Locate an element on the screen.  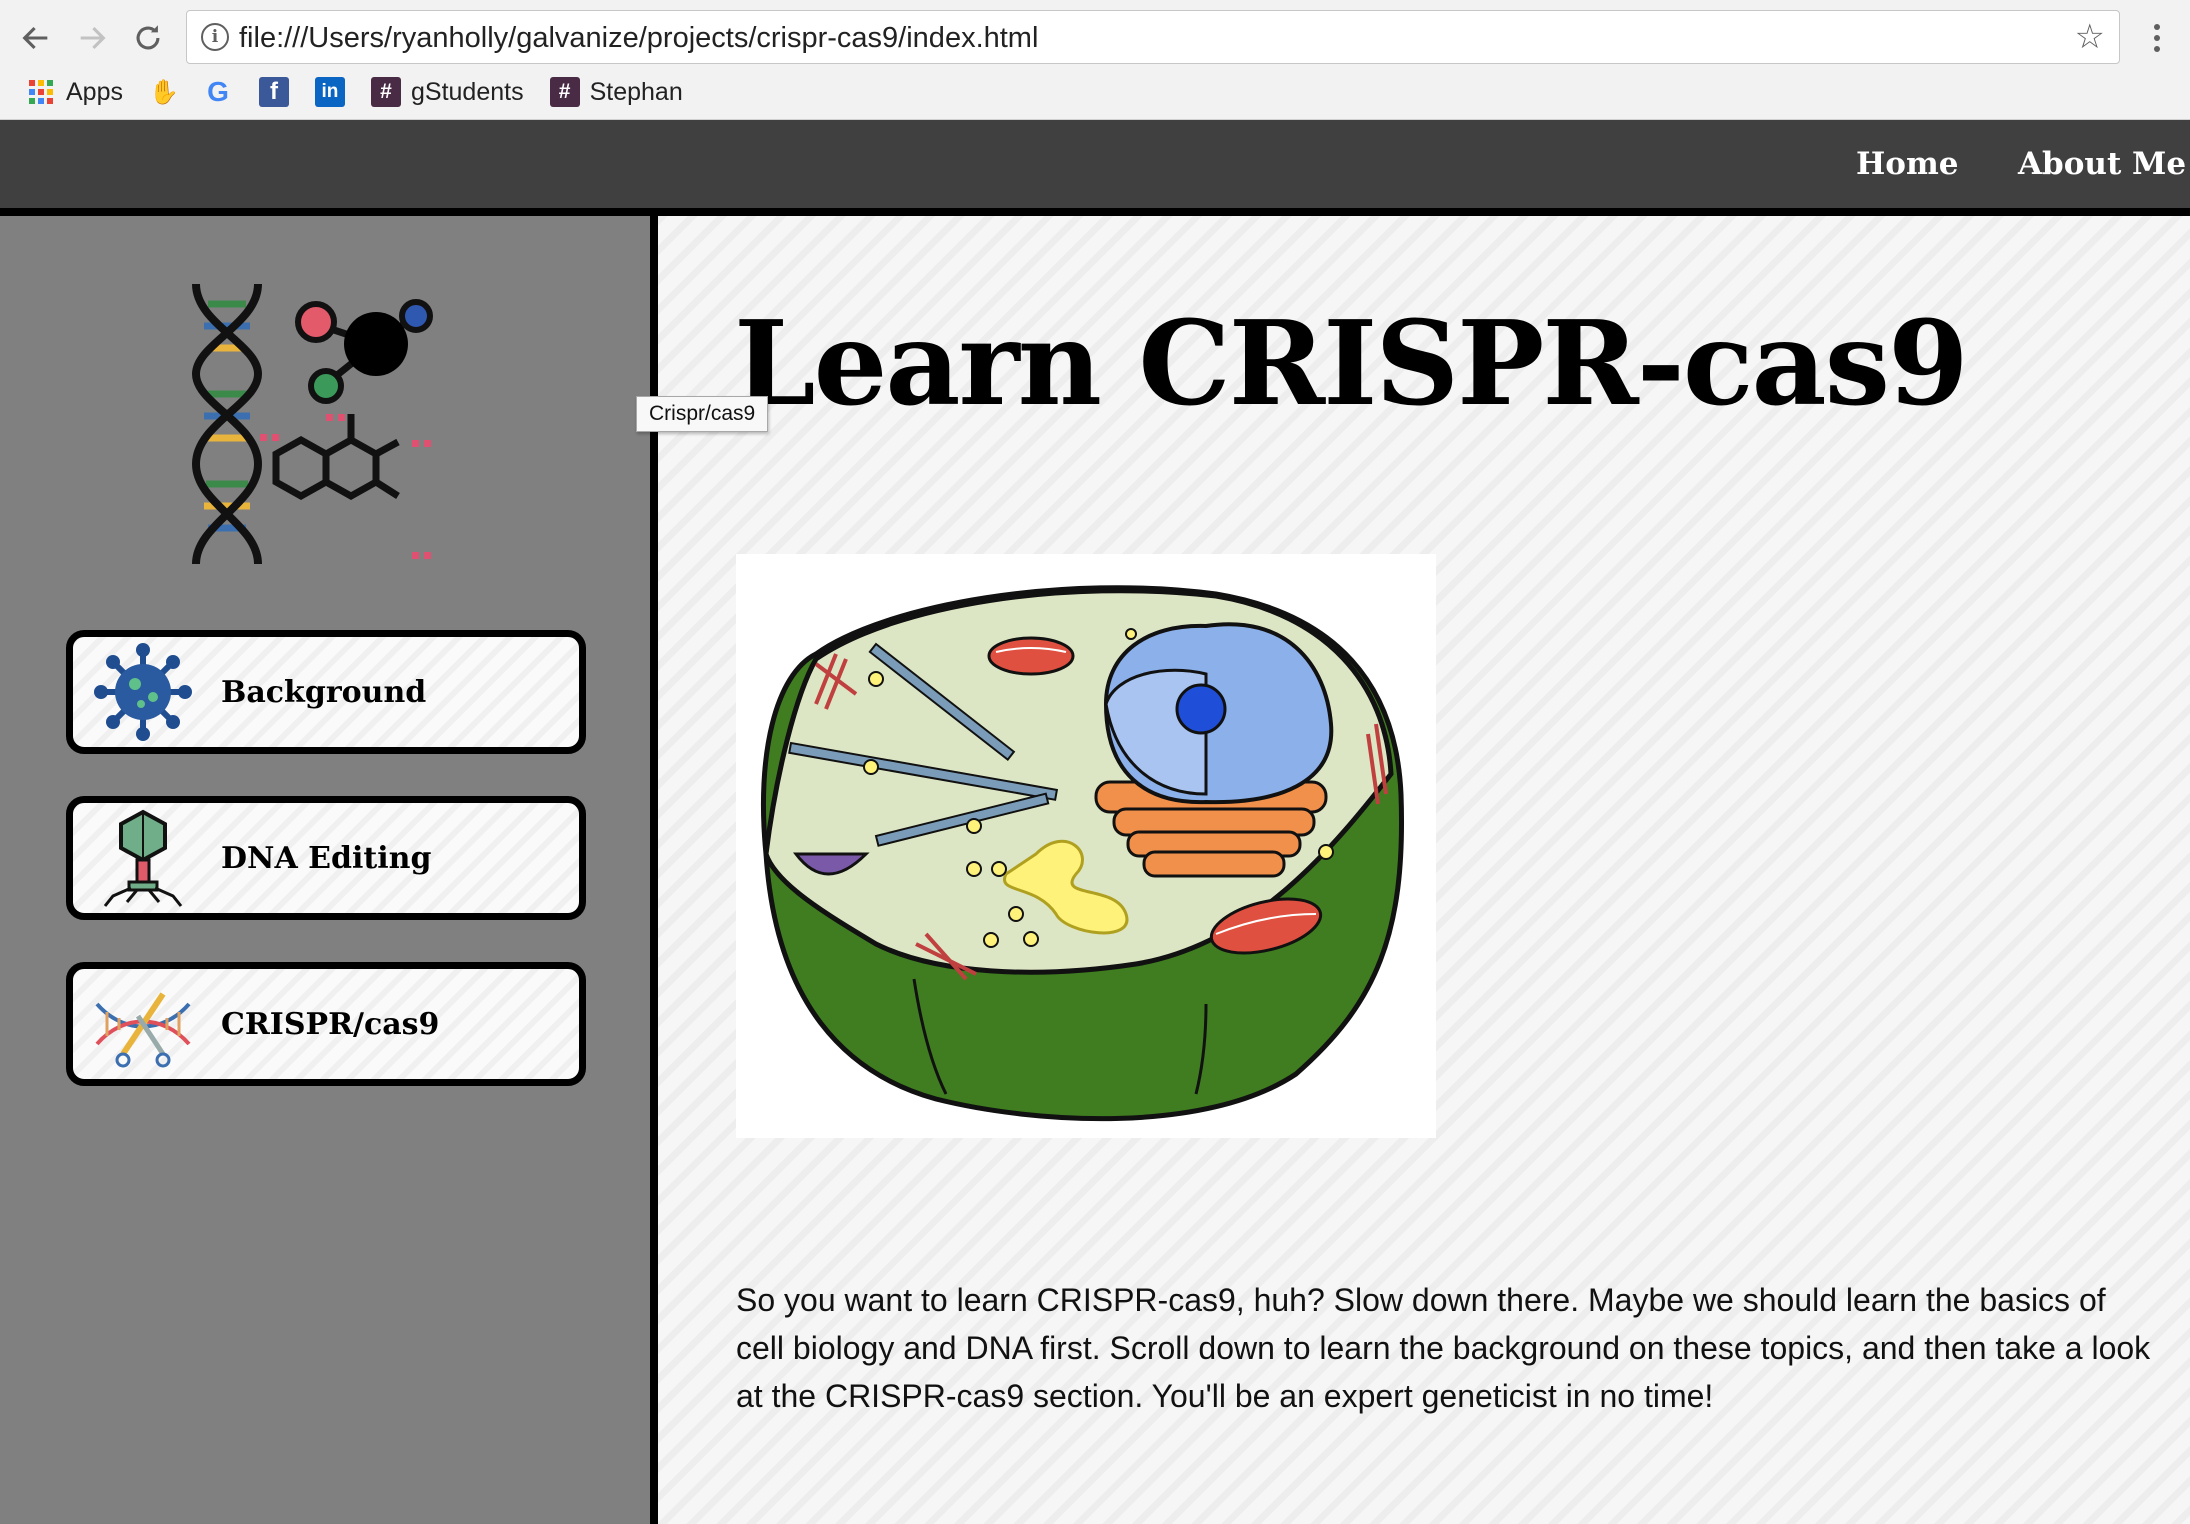
bookmark-gstudents: # gStudents is located at coordinates (447, 92).